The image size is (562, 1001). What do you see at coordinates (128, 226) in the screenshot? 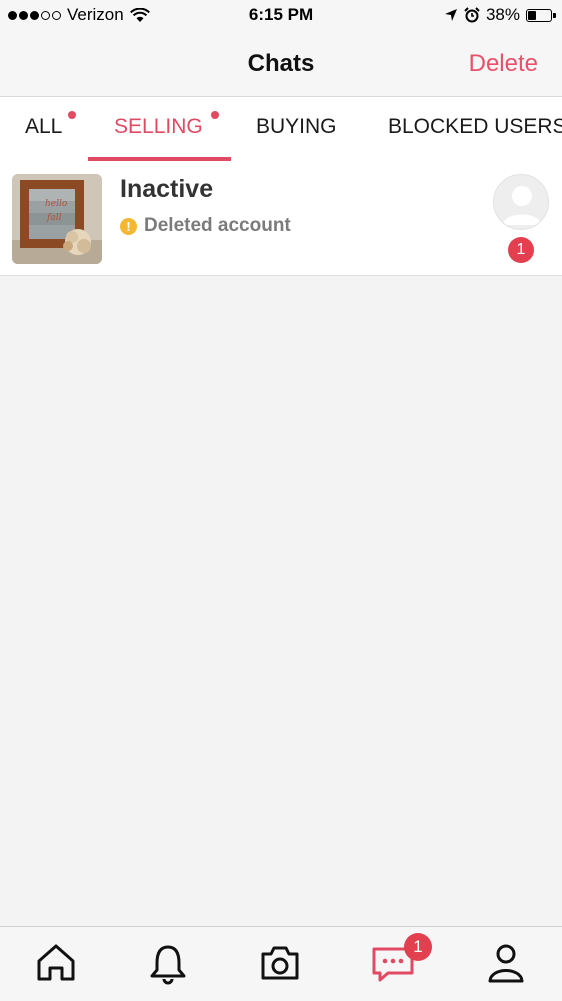
I see `warning-icon: !` at bounding box center [128, 226].